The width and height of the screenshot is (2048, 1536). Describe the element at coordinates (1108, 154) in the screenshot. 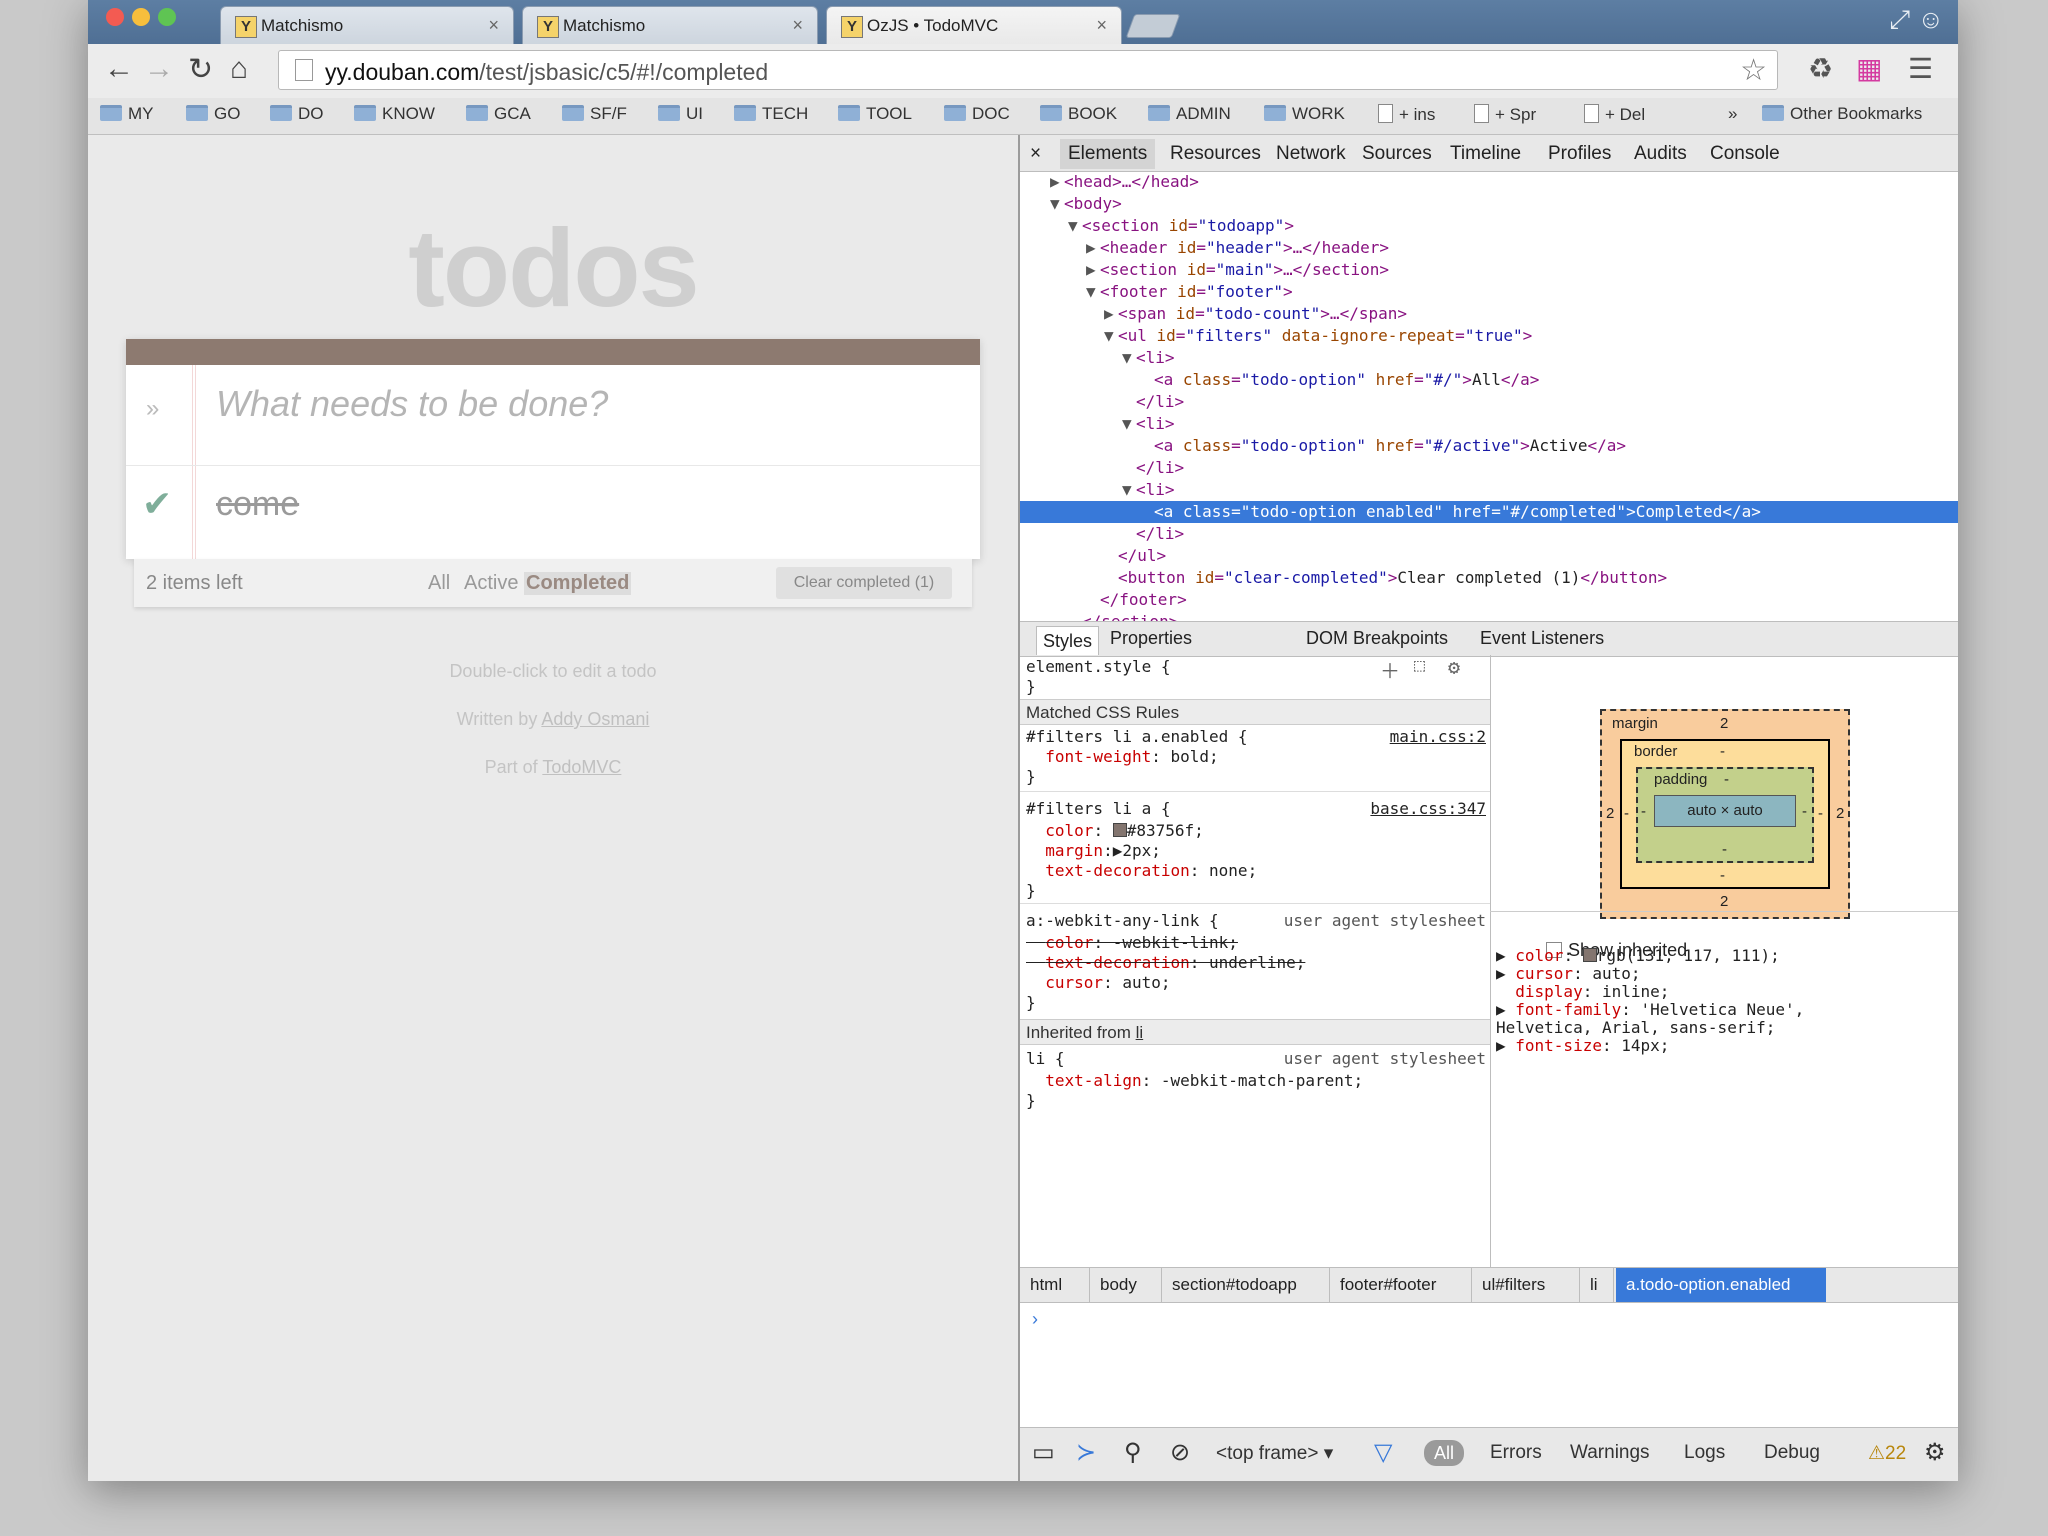

I see `tab-elements: Elements` at that location.